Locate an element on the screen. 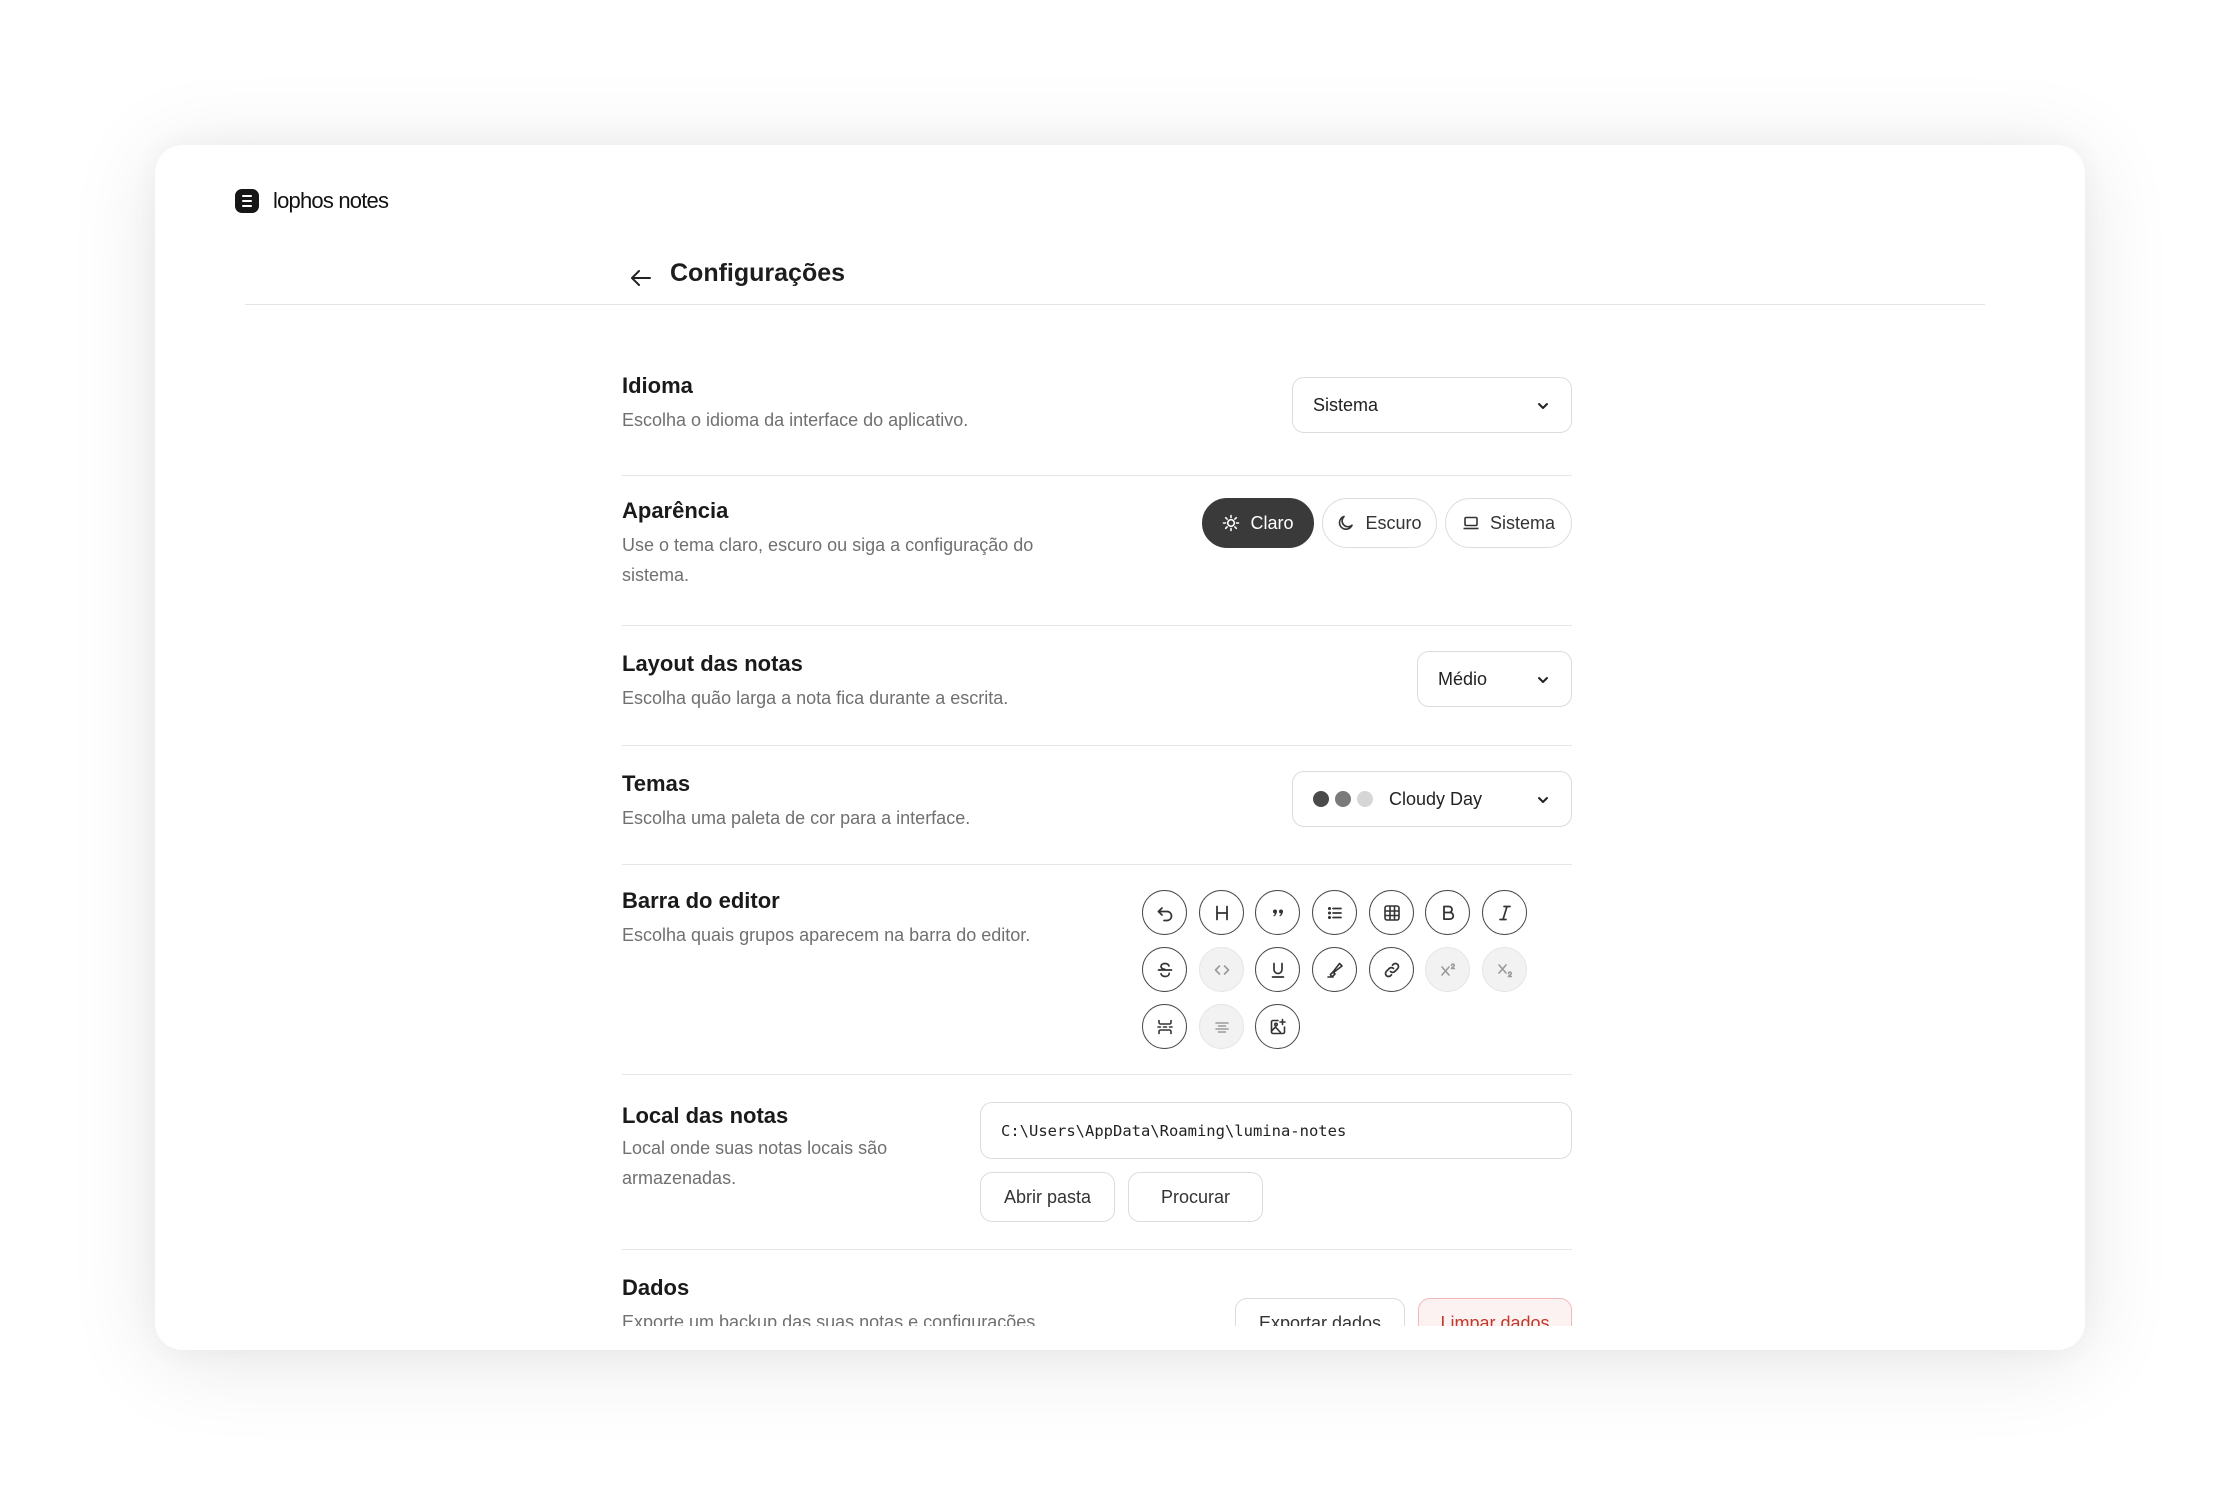 This screenshot has width=2222, height=1504. undo-icon is located at coordinates (1164, 913).